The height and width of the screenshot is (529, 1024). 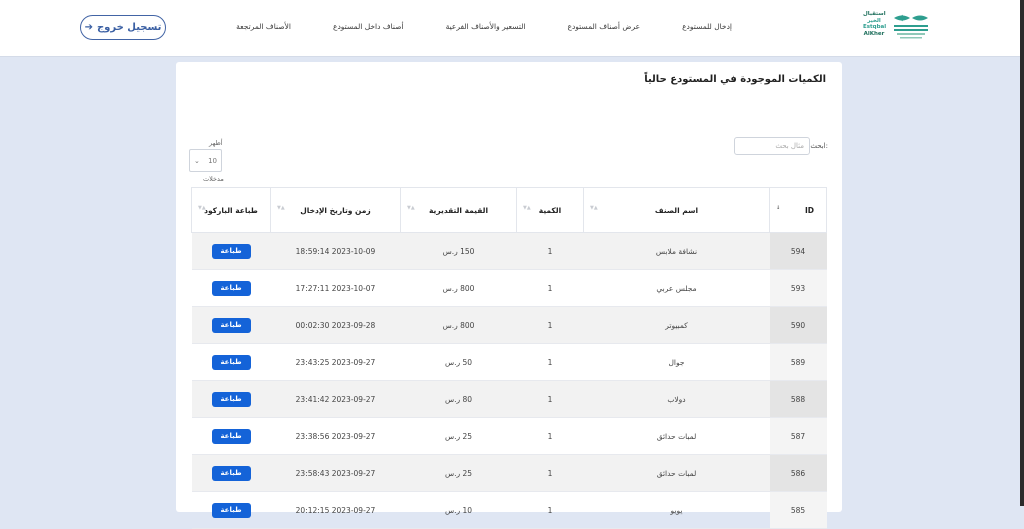 What do you see at coordinates (798, 325) in the screenshot?
I see `cell-id: 590` at bounding box center [798, 325].